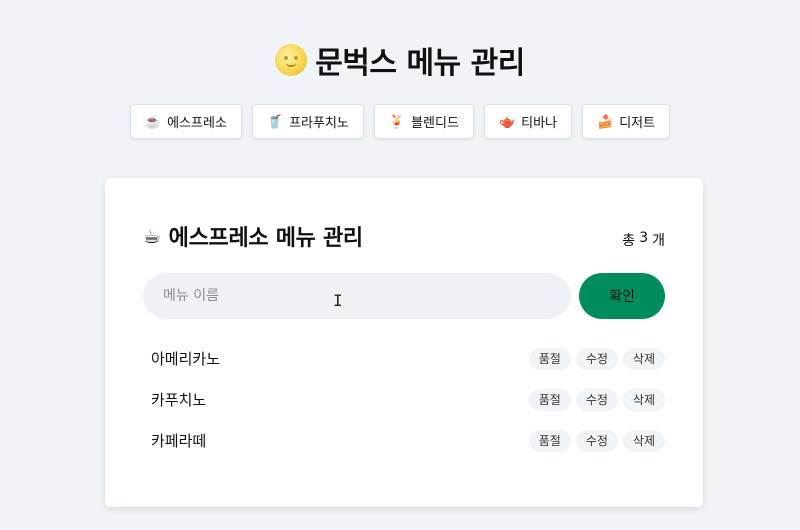 This screenshot has width=800, height=530. What do you see at coordinates (397, 121) in the screenshot?
I see `blended-icon: 🍹` at bounding box center [397, 121].